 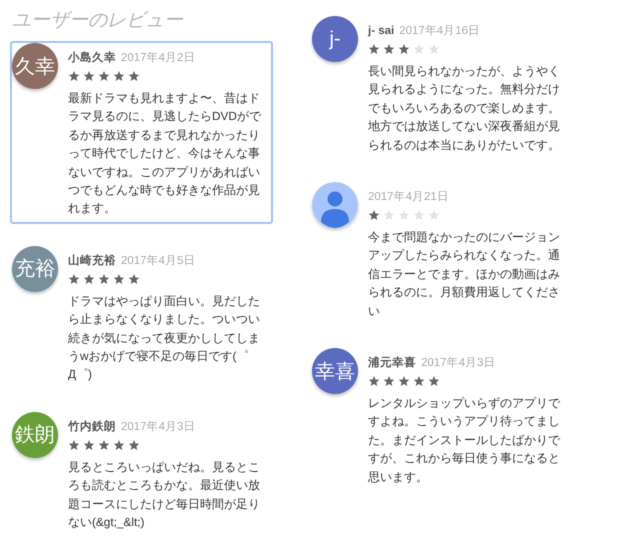 I want to click on review-card: j- j- sai 2017年4月16日 長い間見られなかったが、ようやく見られるようになった。無料分だけでもいろいろあるので楽しめます。地方では放送してない深夜番組が見られるのは本当にありがたいです。, so click(x=440, y=87).